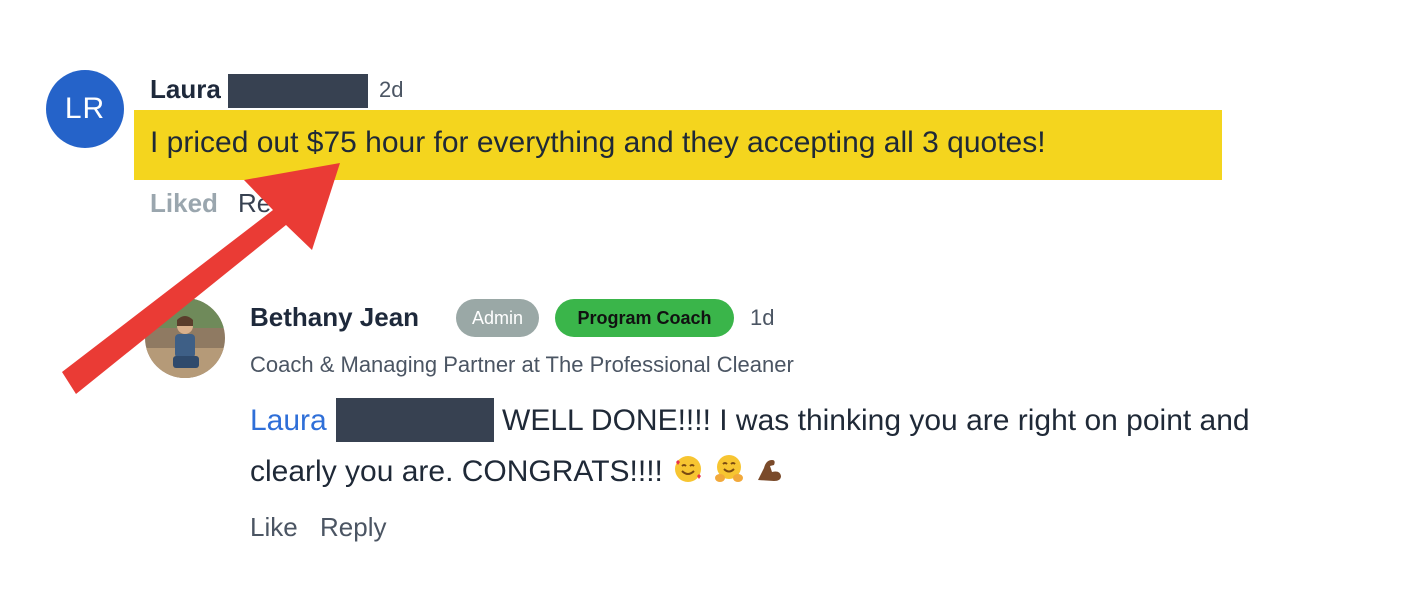  I want to click on comment-timestamp: 2d, so click(391, 90).